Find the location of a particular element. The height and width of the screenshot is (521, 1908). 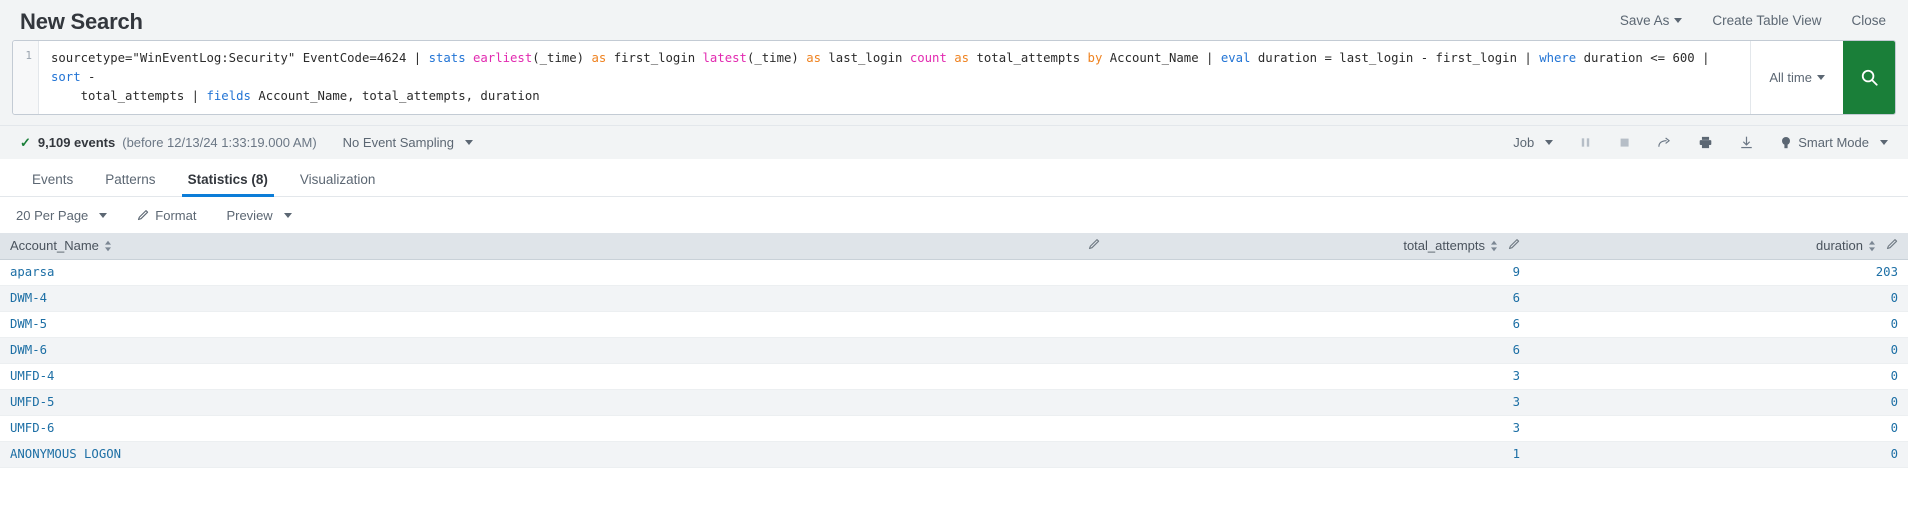

format-label: Format is located at coordinates (176, 215).